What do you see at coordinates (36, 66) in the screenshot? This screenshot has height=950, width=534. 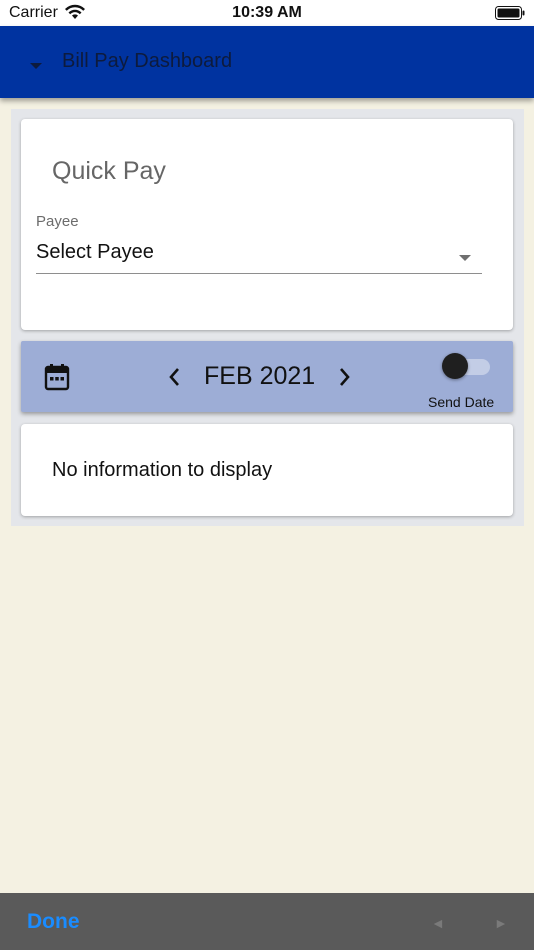 I see `caret-down-icon` at bounding box center [36, 66].